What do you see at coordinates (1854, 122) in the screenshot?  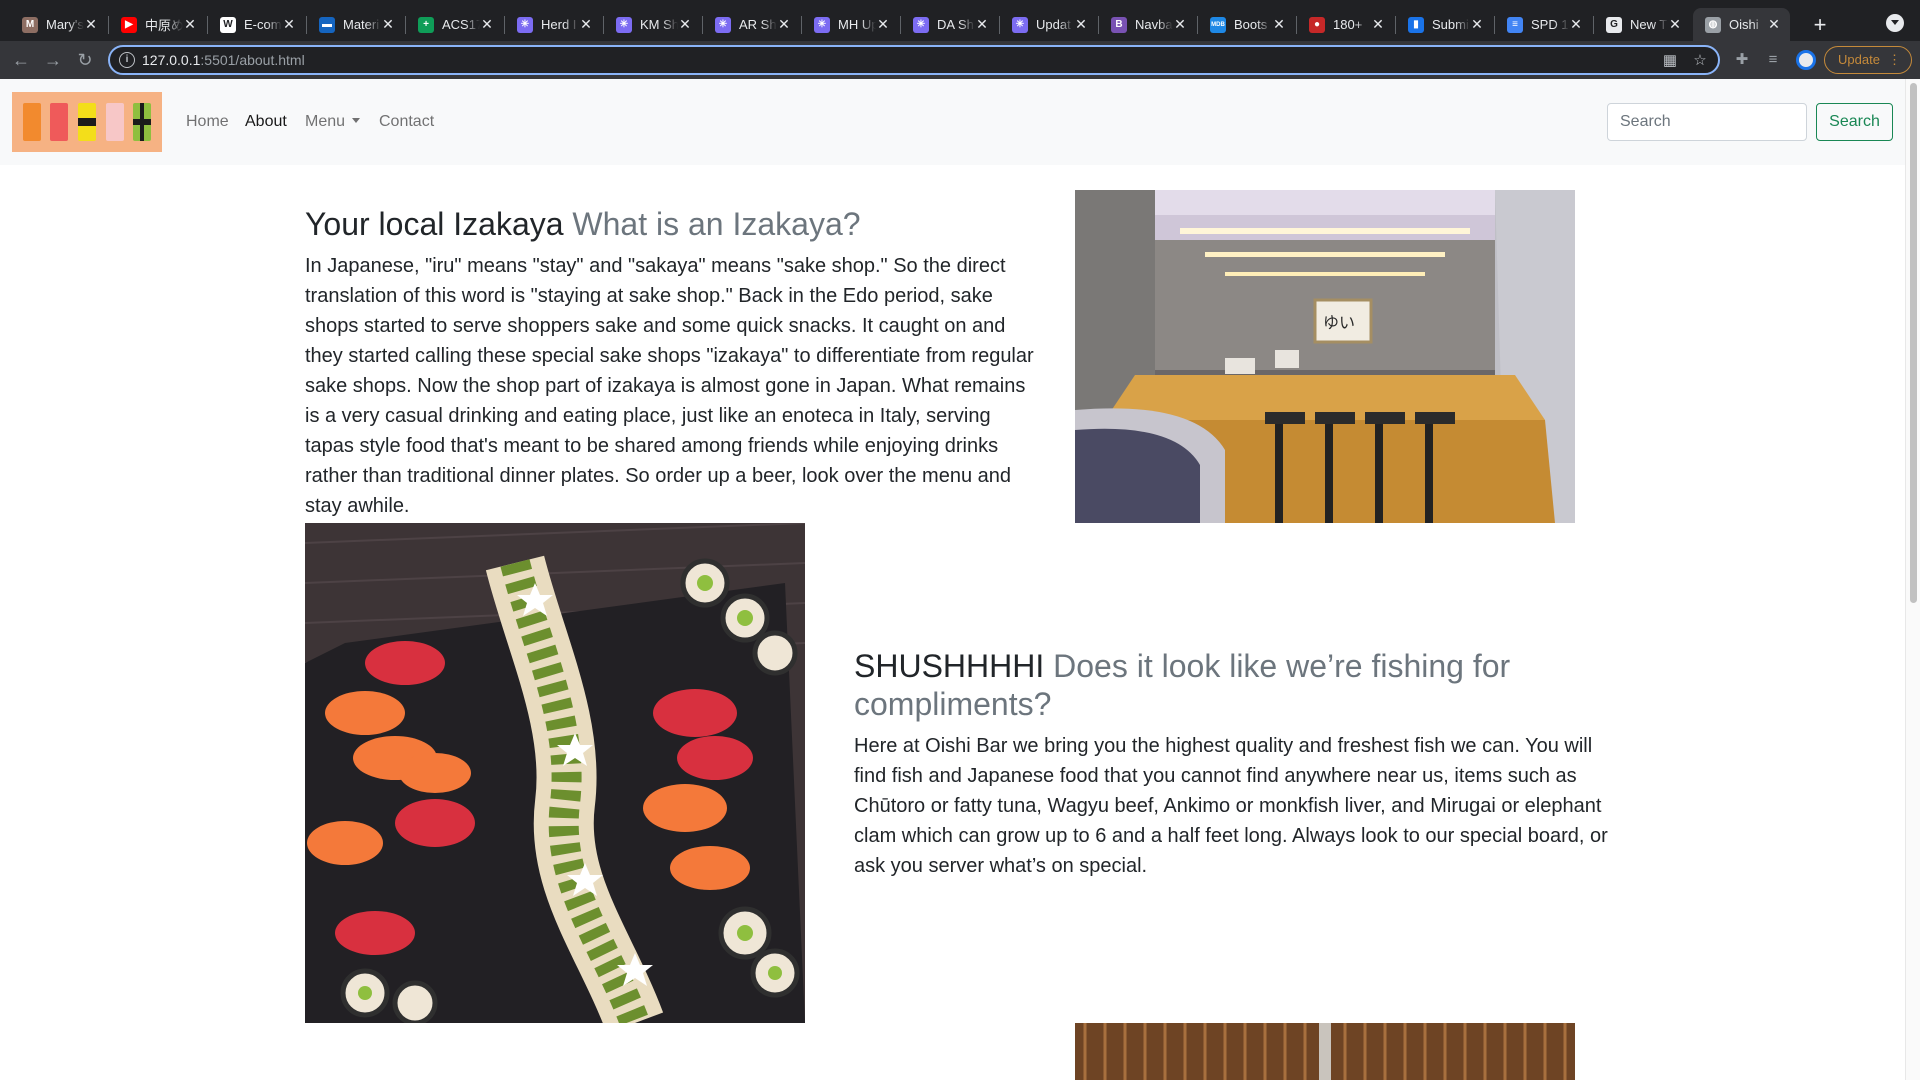 I see `search-button: Search` at bounding box center [1854, 122].